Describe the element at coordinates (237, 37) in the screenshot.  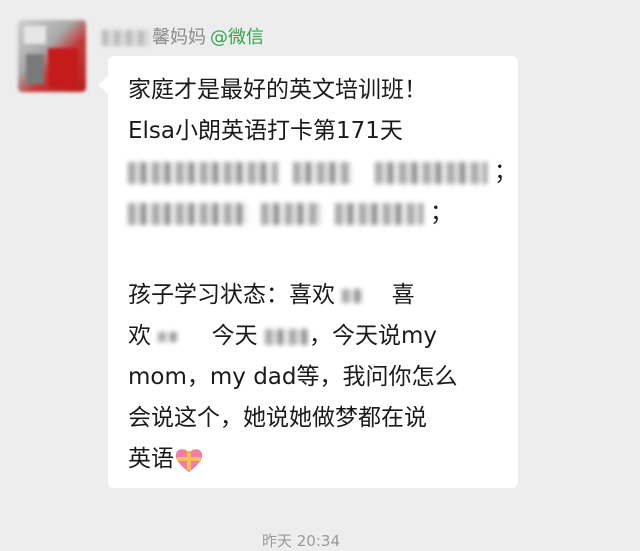
I see `mention-link: @微信` at that location.